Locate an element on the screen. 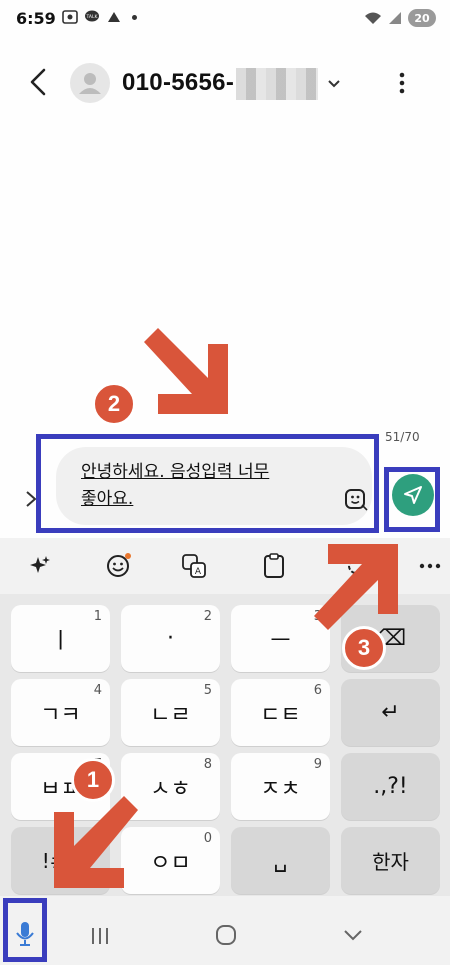  person-icon is located at coordinates (90, 83).